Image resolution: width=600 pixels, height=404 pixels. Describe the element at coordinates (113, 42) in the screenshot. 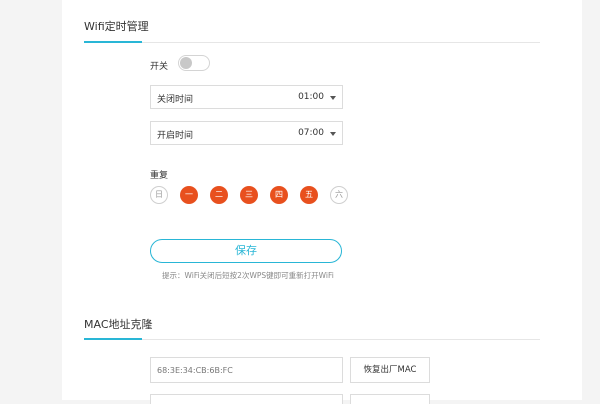

I see `wifi-timer-divider-accent` at that location.